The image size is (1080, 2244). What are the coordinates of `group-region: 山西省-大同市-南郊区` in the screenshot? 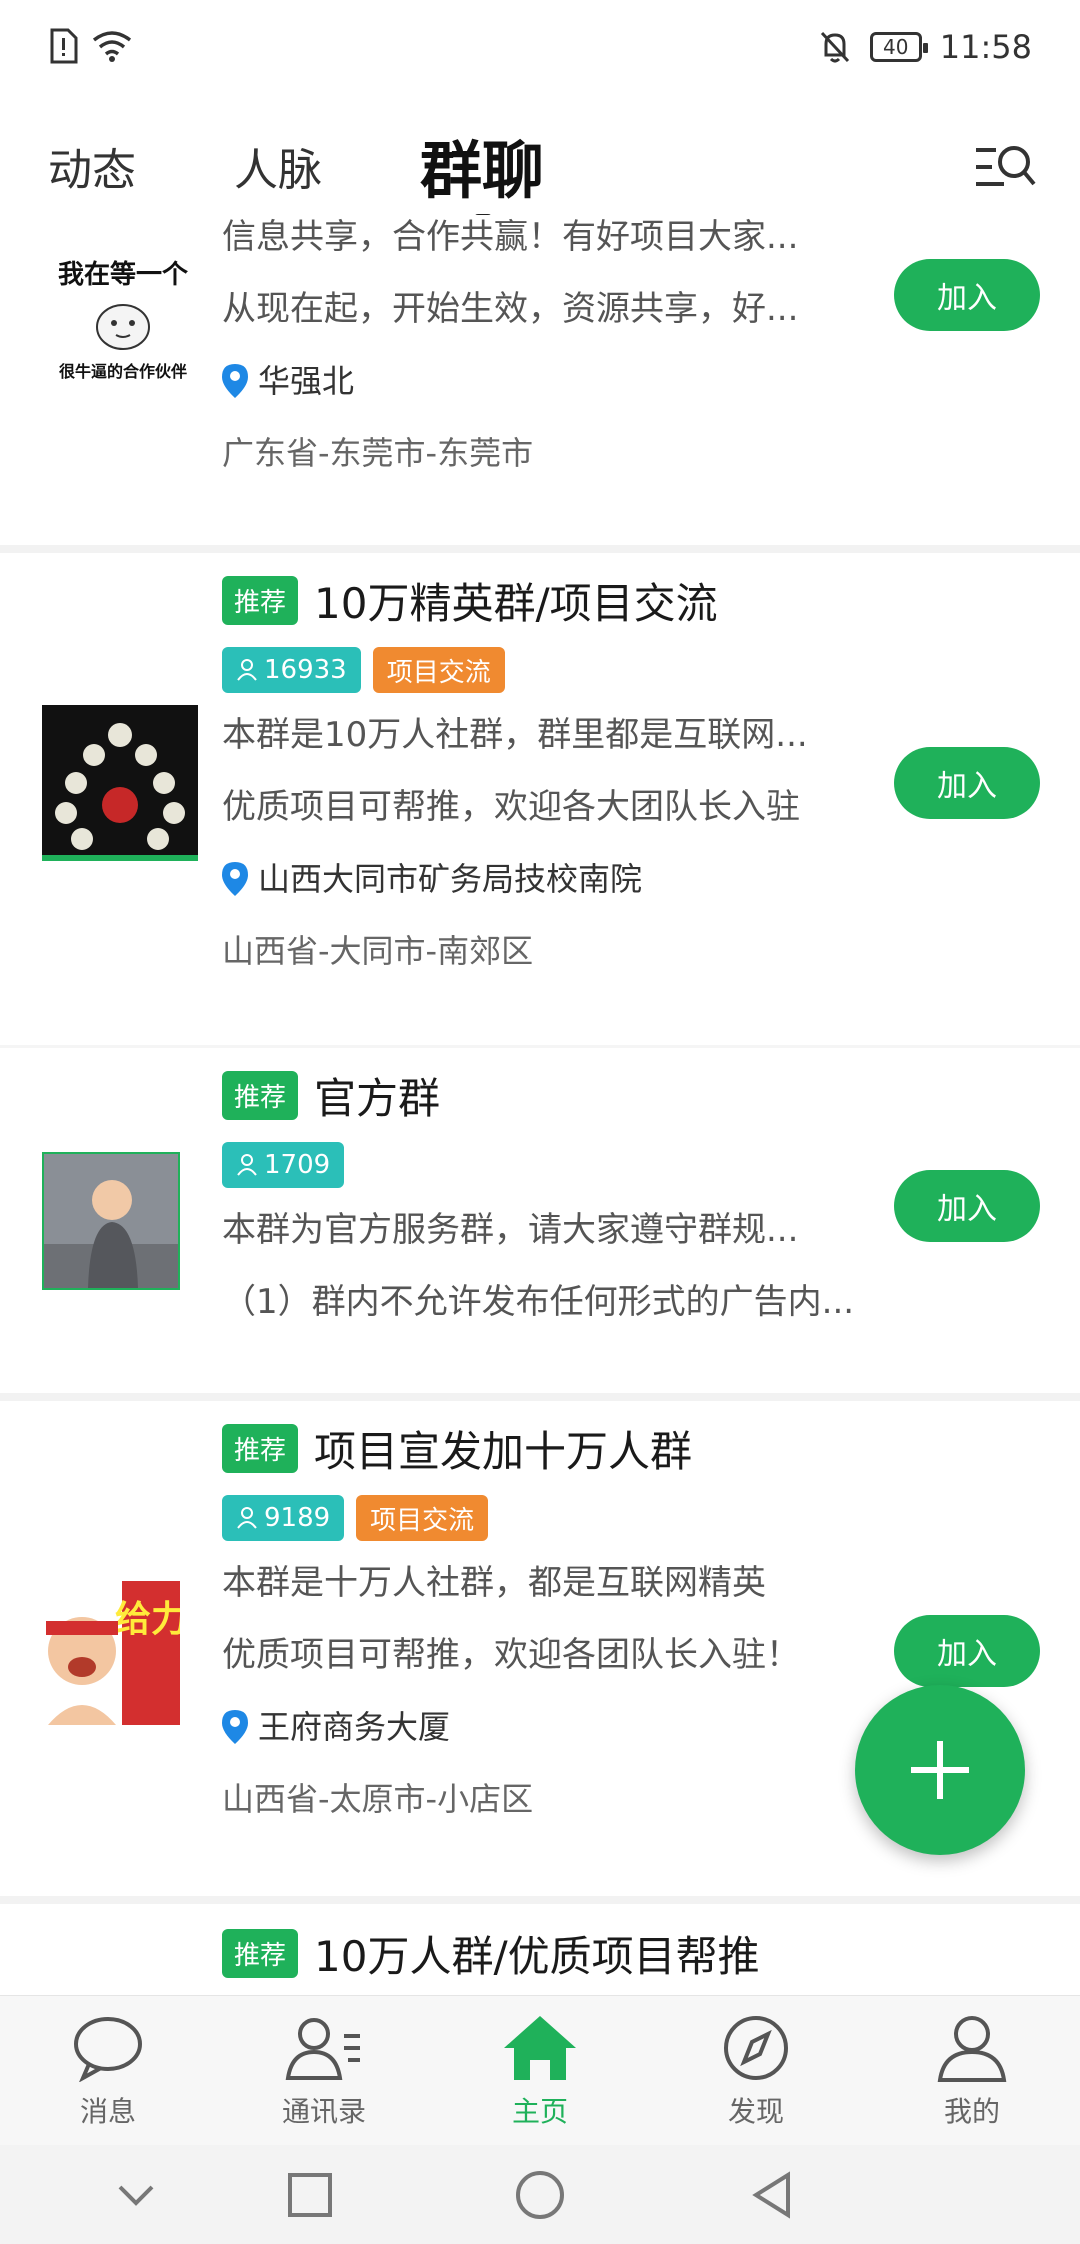 It's located at (378, 951).